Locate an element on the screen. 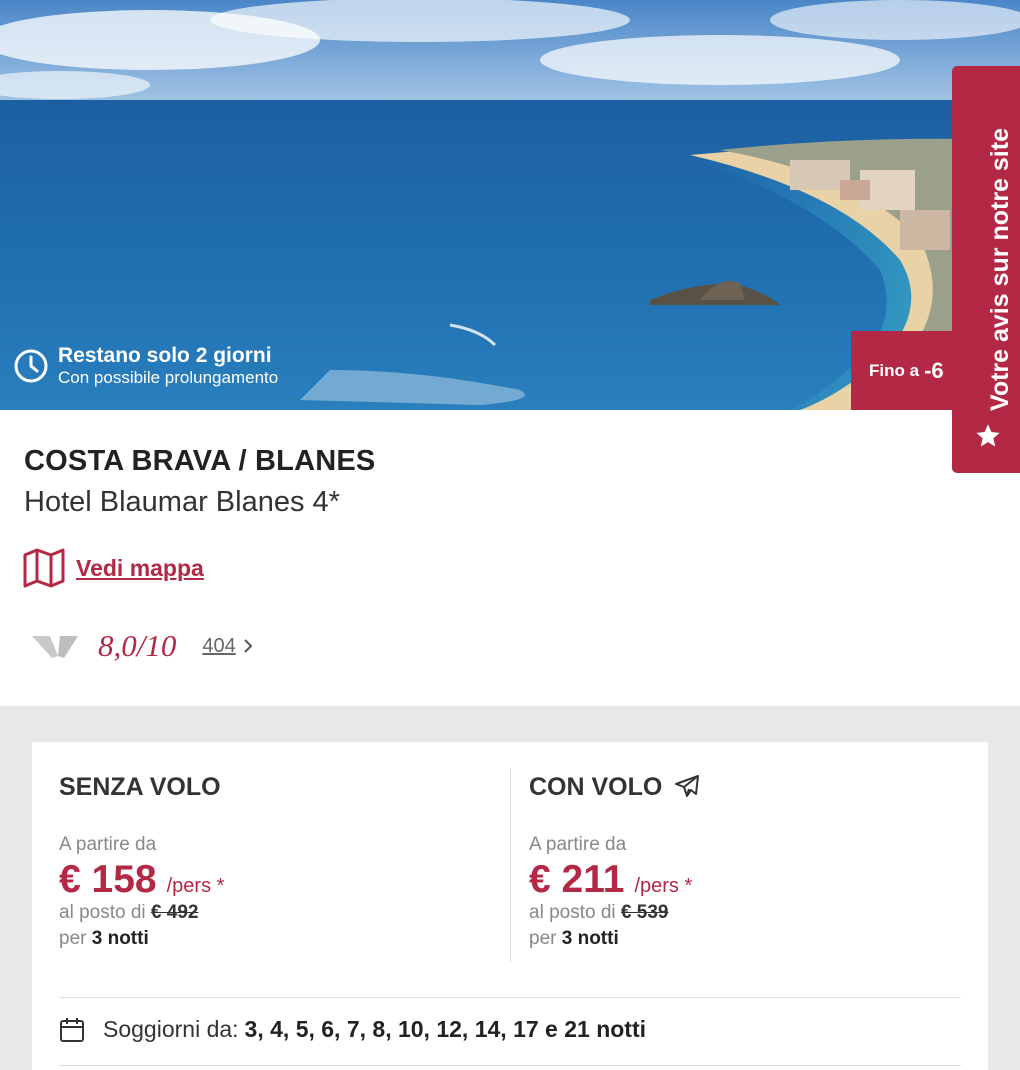  discount-label: Fino a is located at coordinates (894, 370).